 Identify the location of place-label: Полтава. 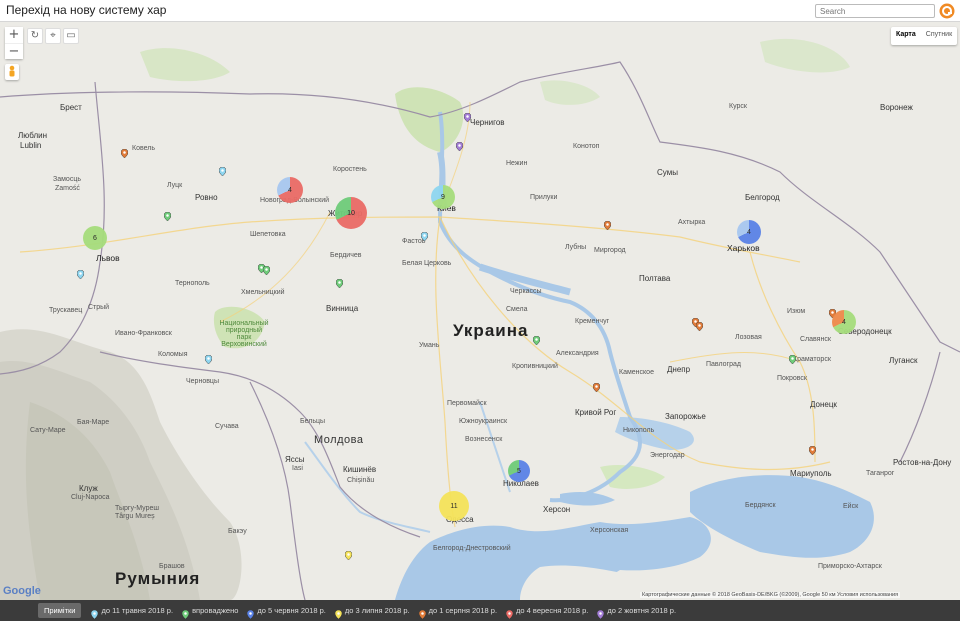
(655, 278).